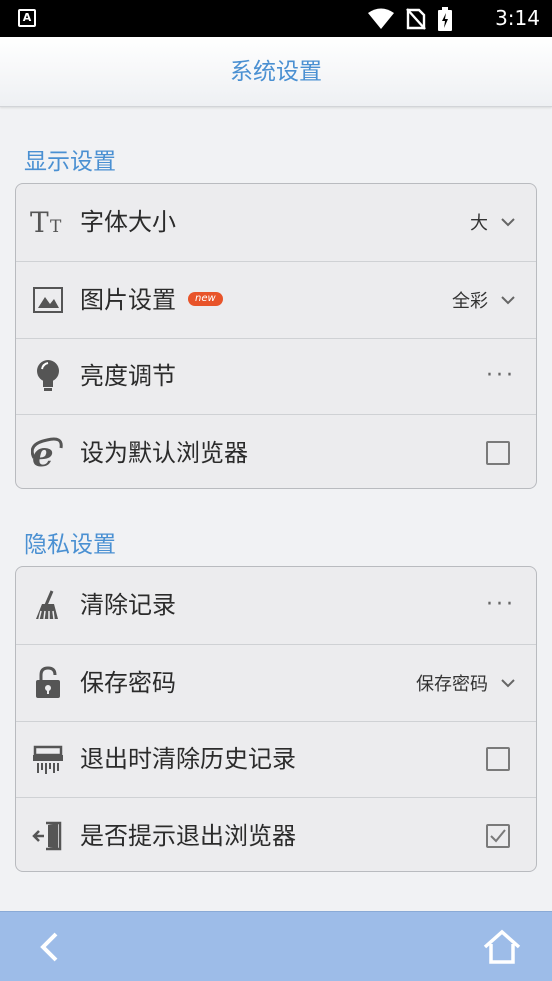 The height and width of the screenshot is (981, 552). I want to click on title-bar: 系统设置, so click(276, 72).